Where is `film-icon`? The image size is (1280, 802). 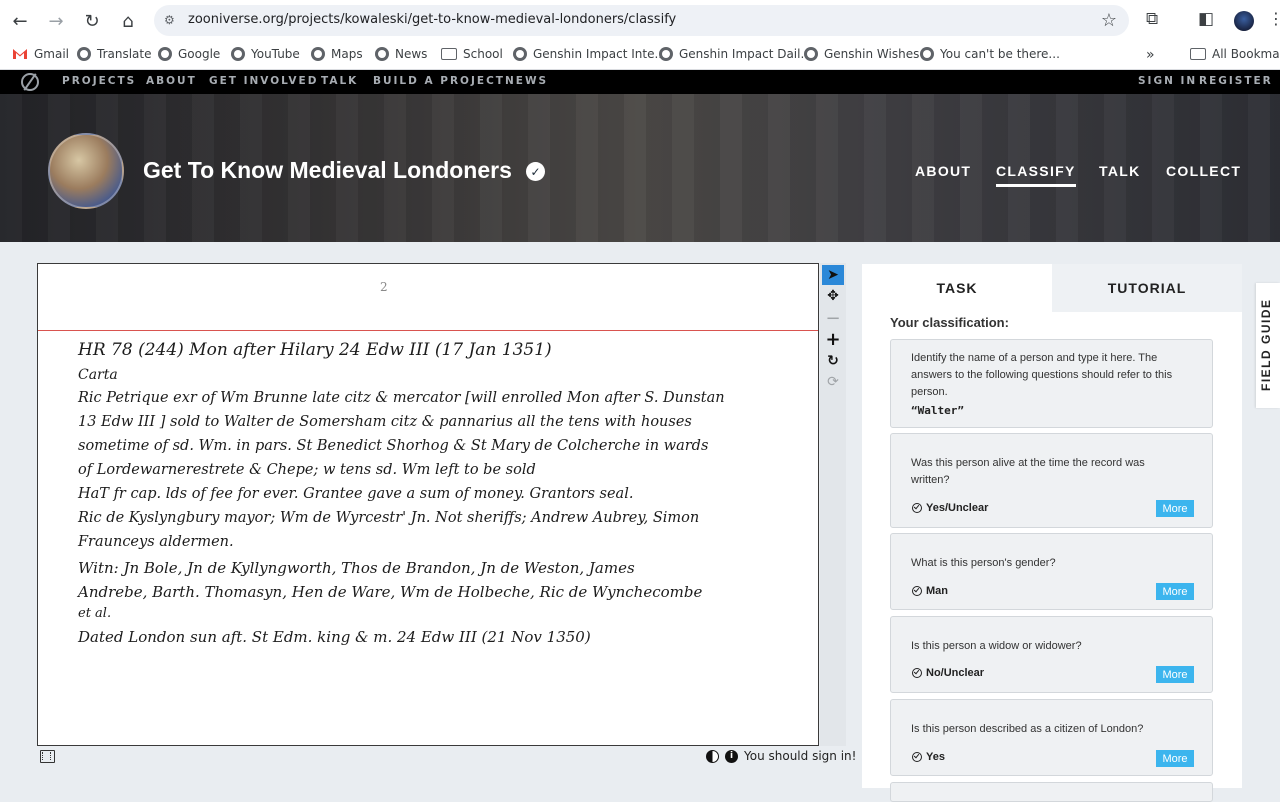
film-icon is located at coordinates (47, 756).